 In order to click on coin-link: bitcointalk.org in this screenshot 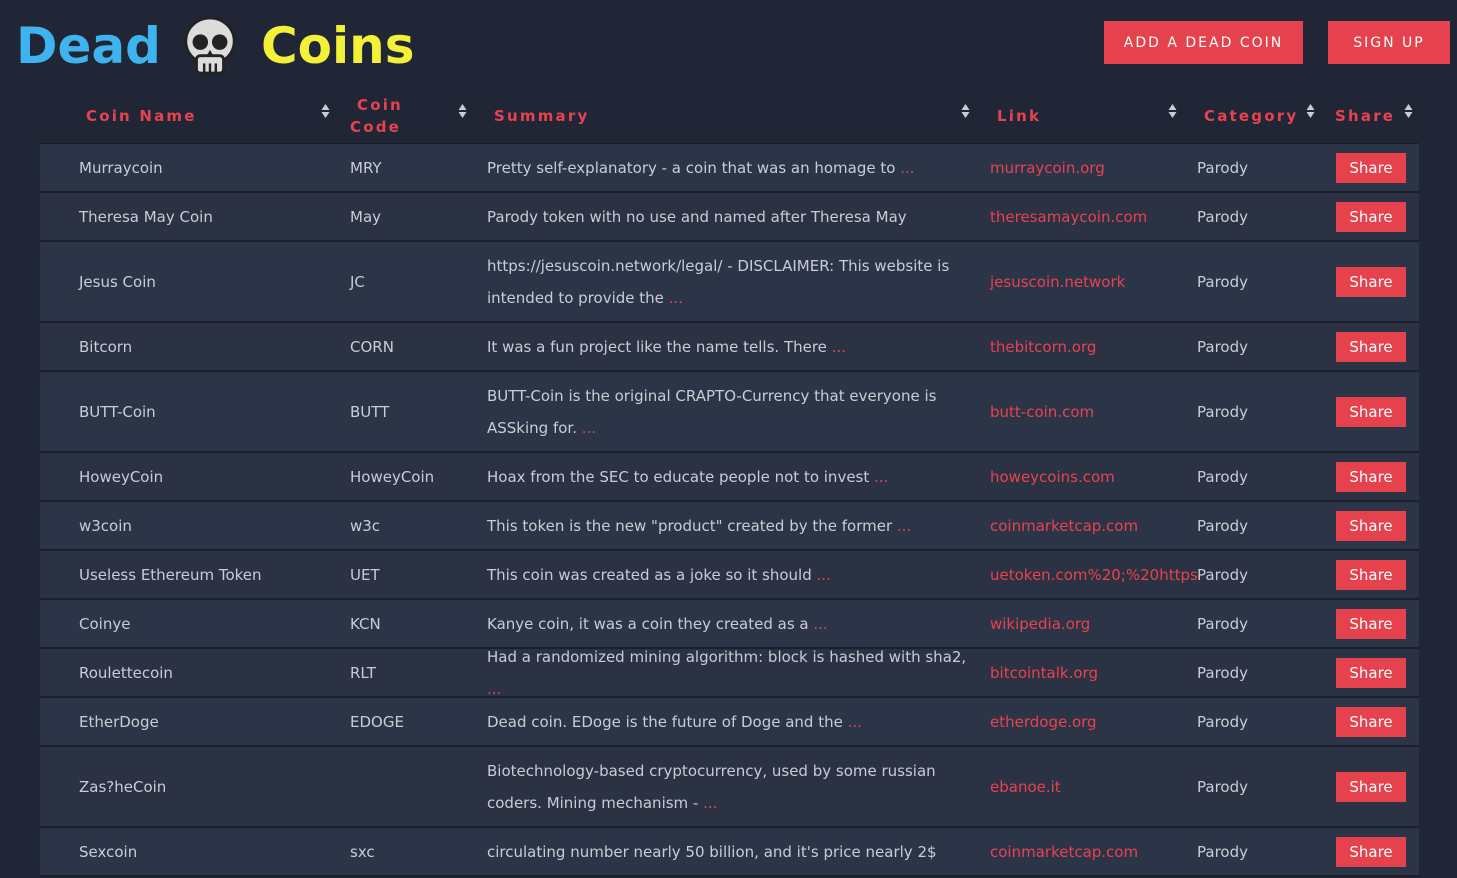, I will do `click(1044, 672)`.